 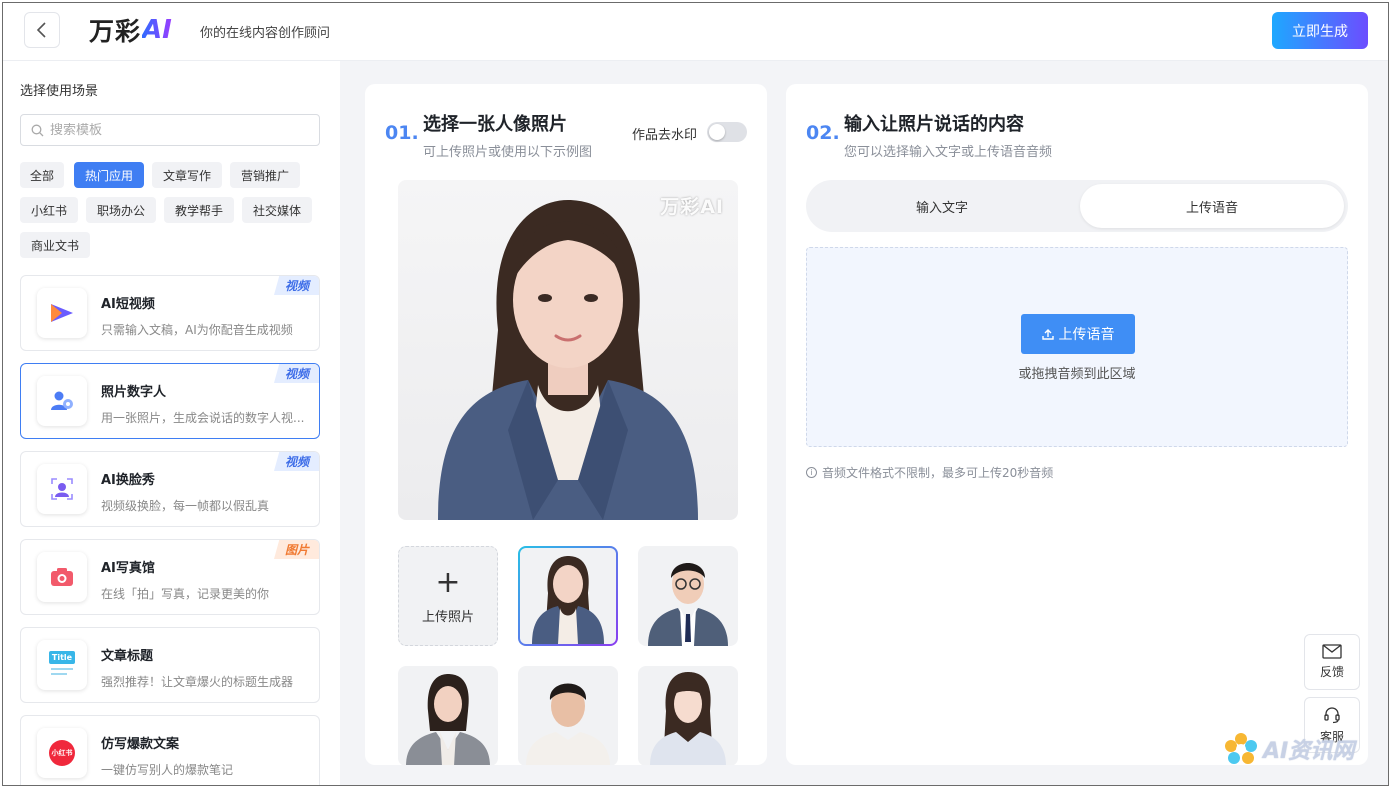 I want to click on headset-icon, so click(x=1332, y=714).